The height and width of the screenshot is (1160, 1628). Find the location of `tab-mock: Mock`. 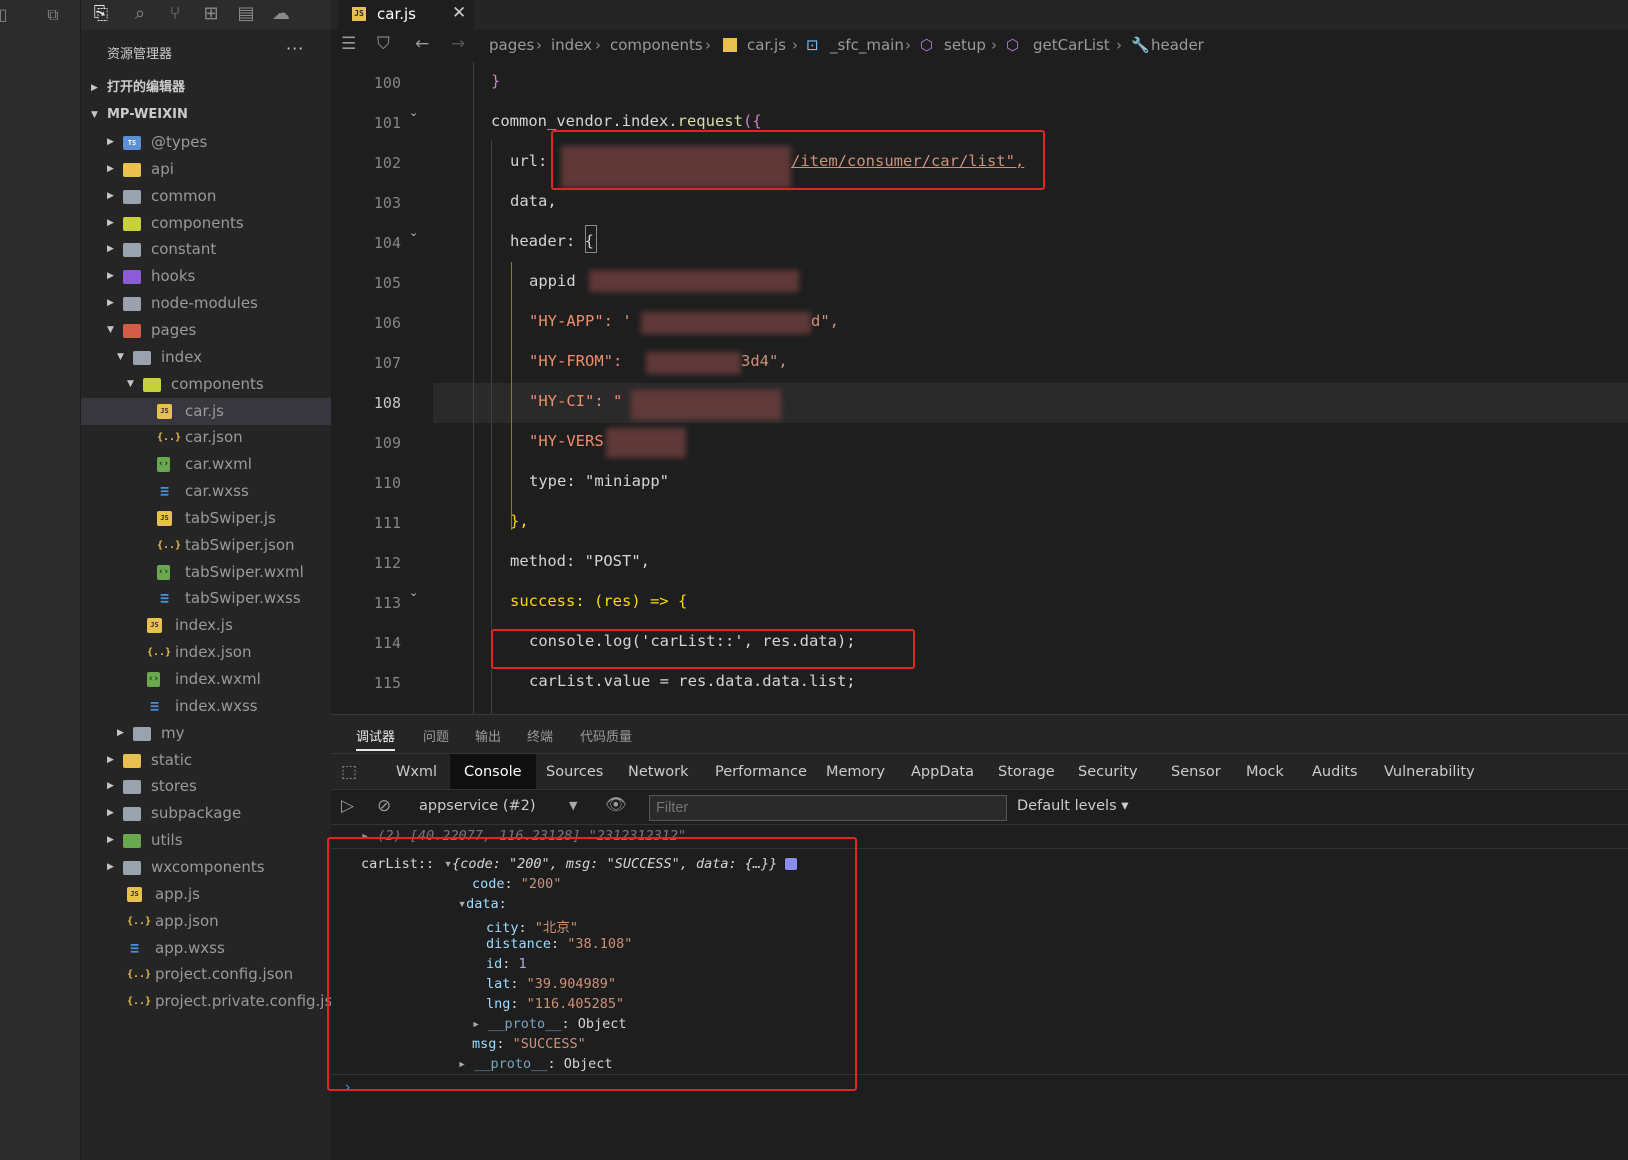

tab-mock: Mock is located at coordinates (1265, 772).